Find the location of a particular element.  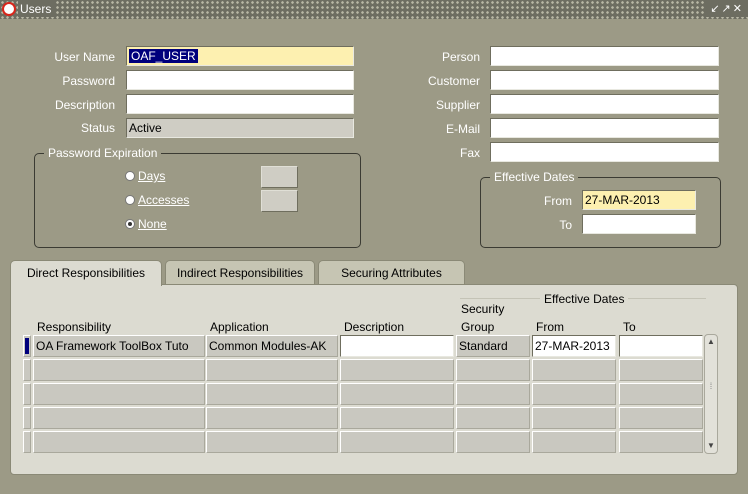

person-label: Person is located at coordinates (460, 57).